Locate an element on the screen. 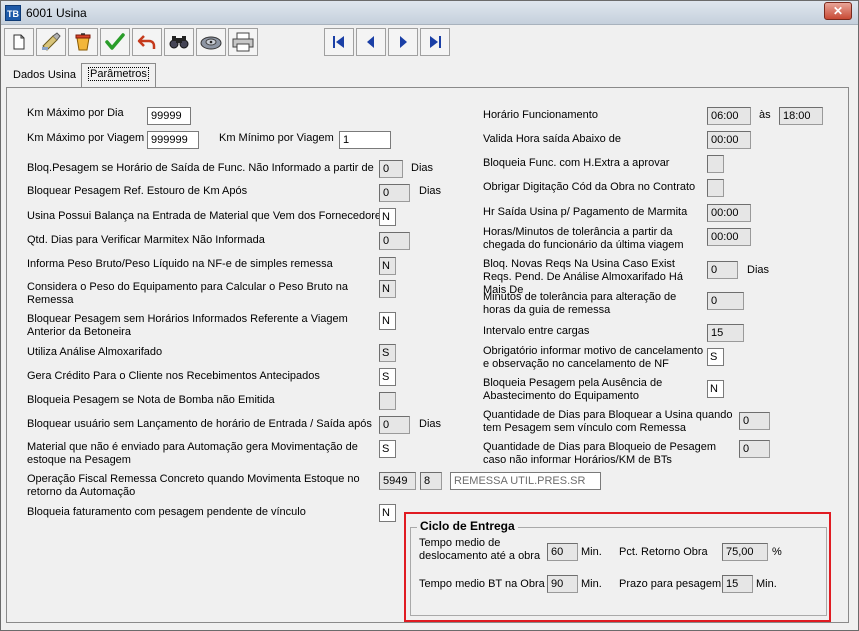 Image resolution: width=859 pixels, height=631 pixels. prazo-unit: Min. is located at coordinates (766, 584).